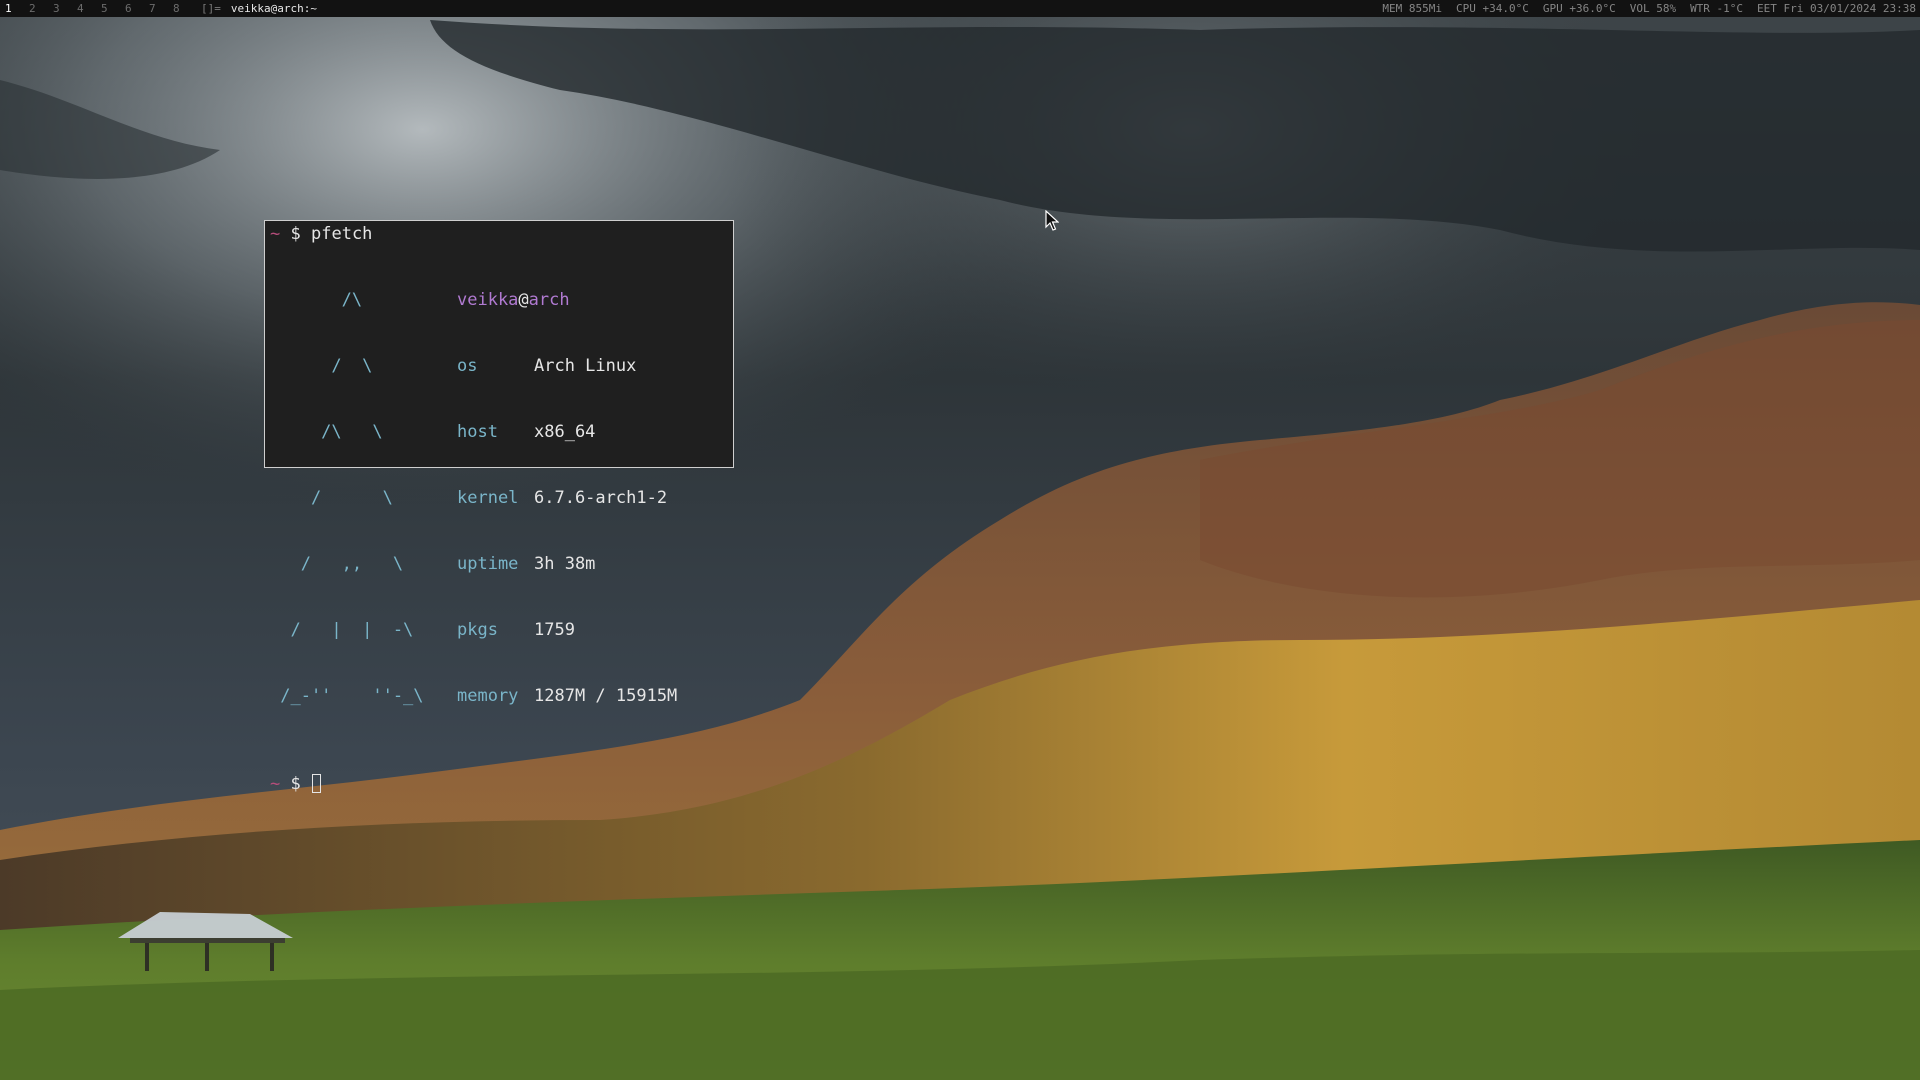  What do you see at coordinates (585, 366) in the screenshot?
I see `info-value: Arch Linux` at bounding box center [585, 366].